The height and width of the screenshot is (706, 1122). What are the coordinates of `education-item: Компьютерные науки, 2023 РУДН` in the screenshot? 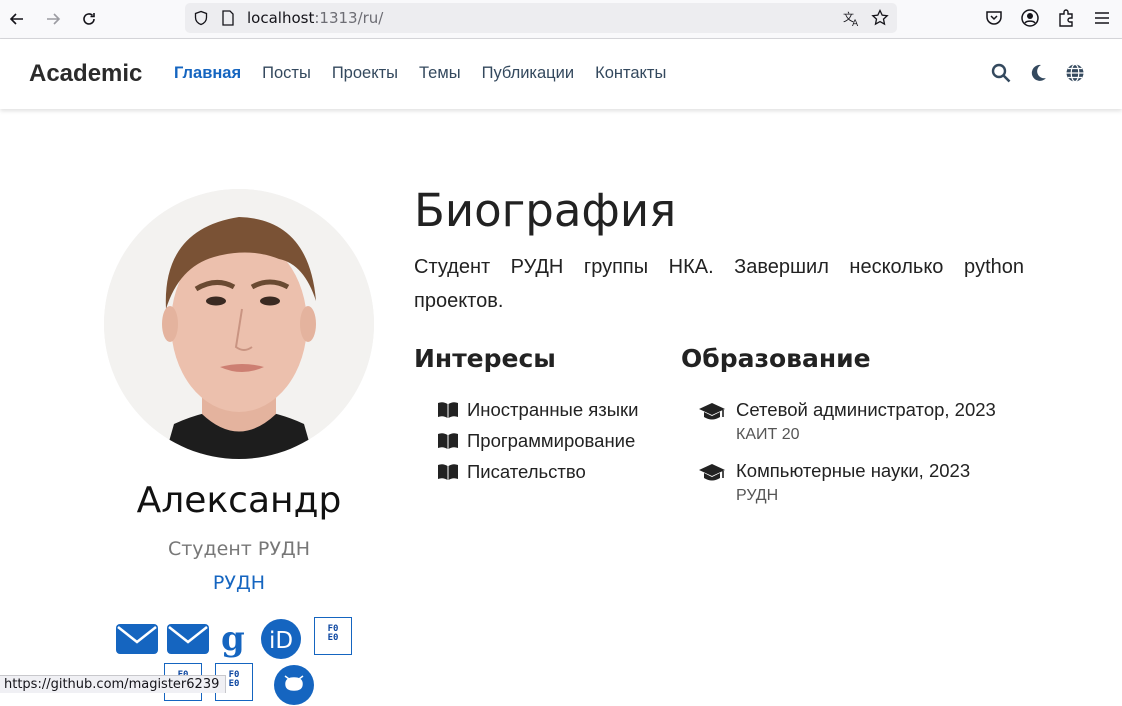 It's located at (834, 482).